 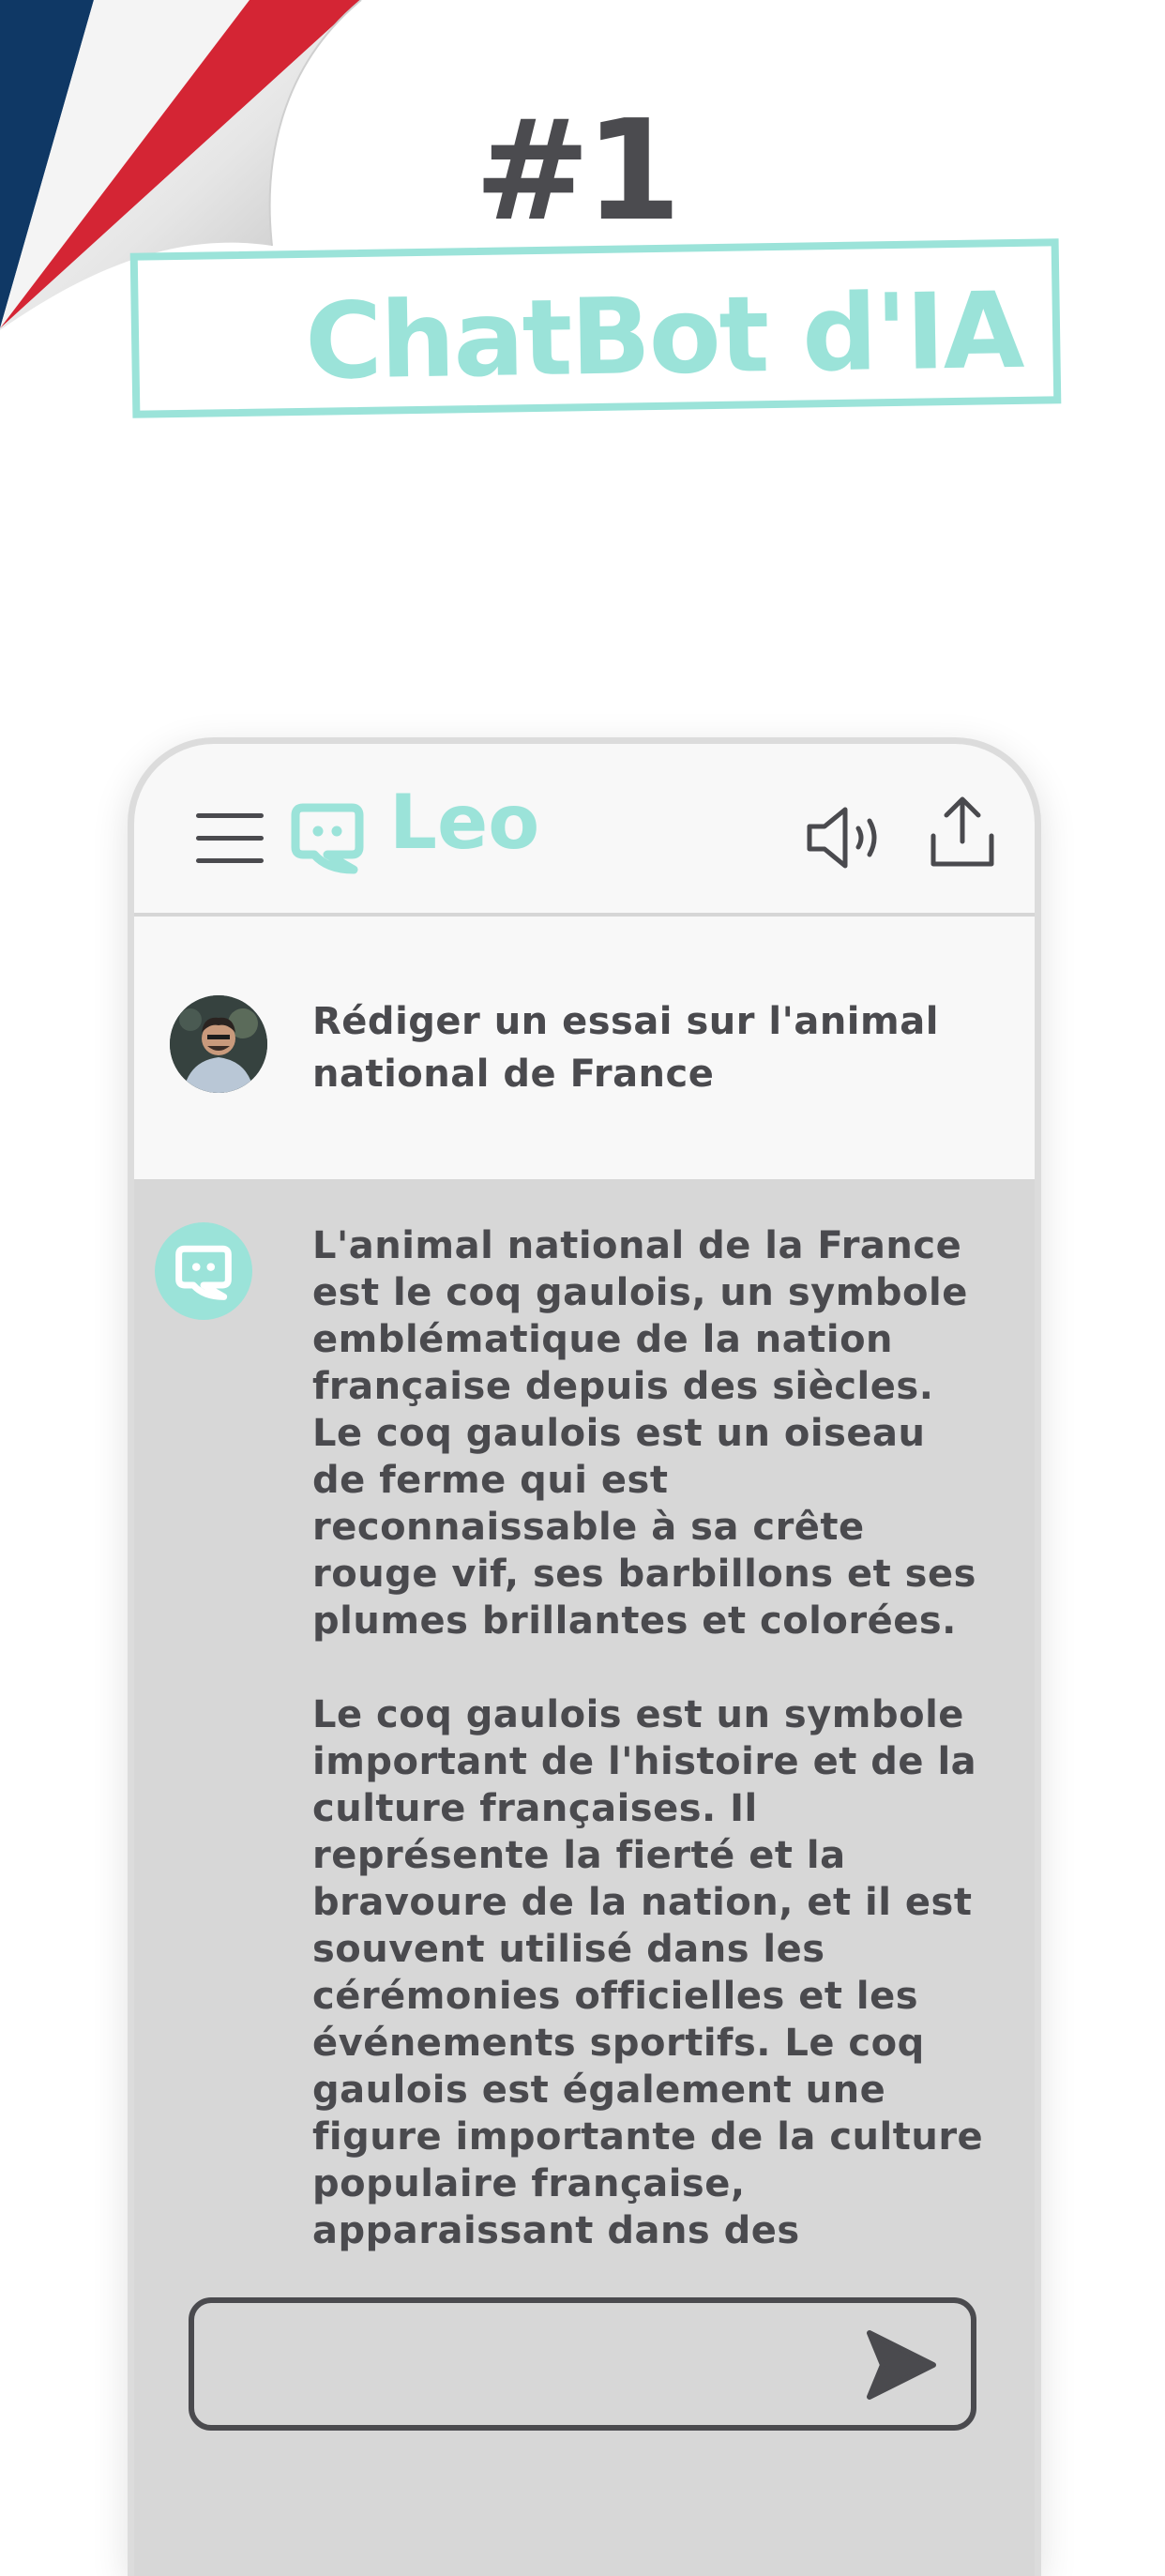 I want to click on rank-label: #1, so click(x=578, y=170).